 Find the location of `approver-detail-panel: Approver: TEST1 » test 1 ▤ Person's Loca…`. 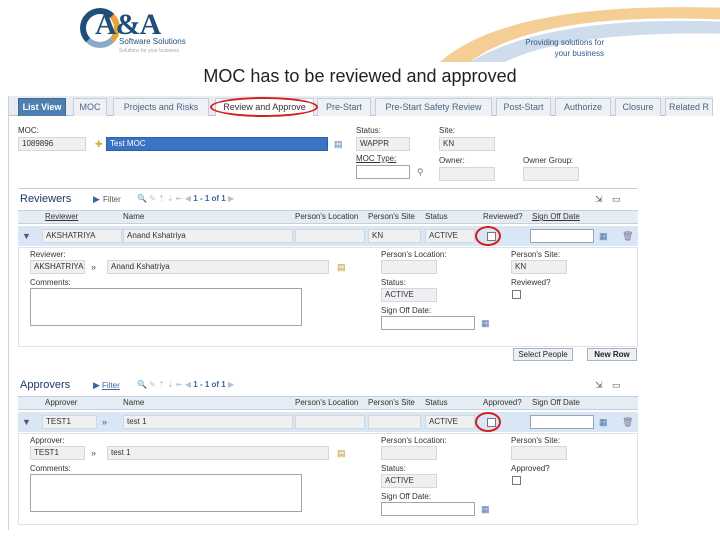

approver-detail-panel: Approver: TEST1 » test 1 ▤ Person's Loca… is located at coordinates (328, 479).